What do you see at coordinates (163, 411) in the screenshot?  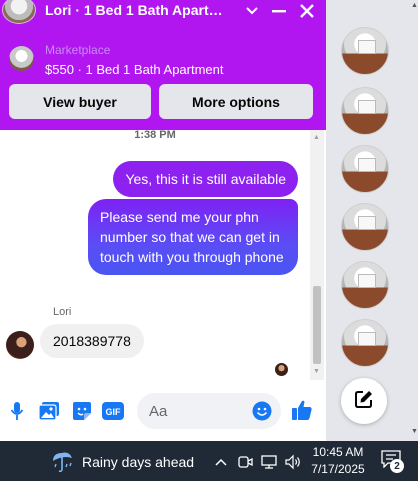 I see `message-composer: GIF` at bounding box center [163, 411].